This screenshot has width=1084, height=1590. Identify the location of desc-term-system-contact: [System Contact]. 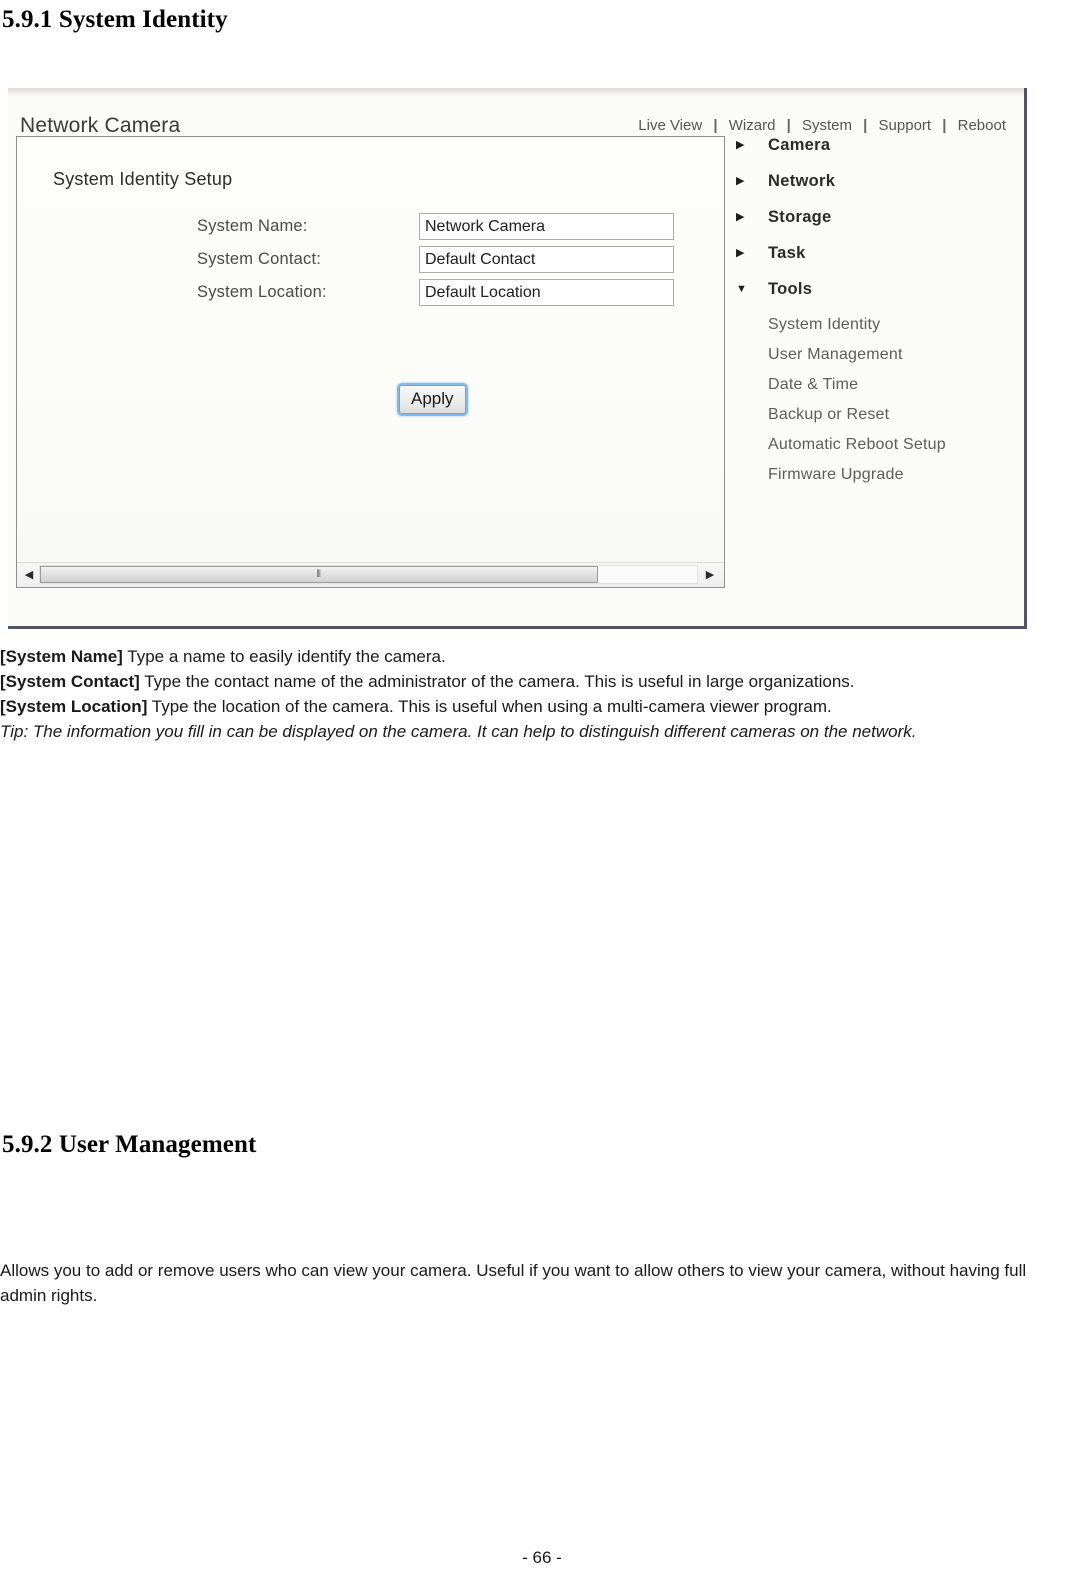
(70, 681).